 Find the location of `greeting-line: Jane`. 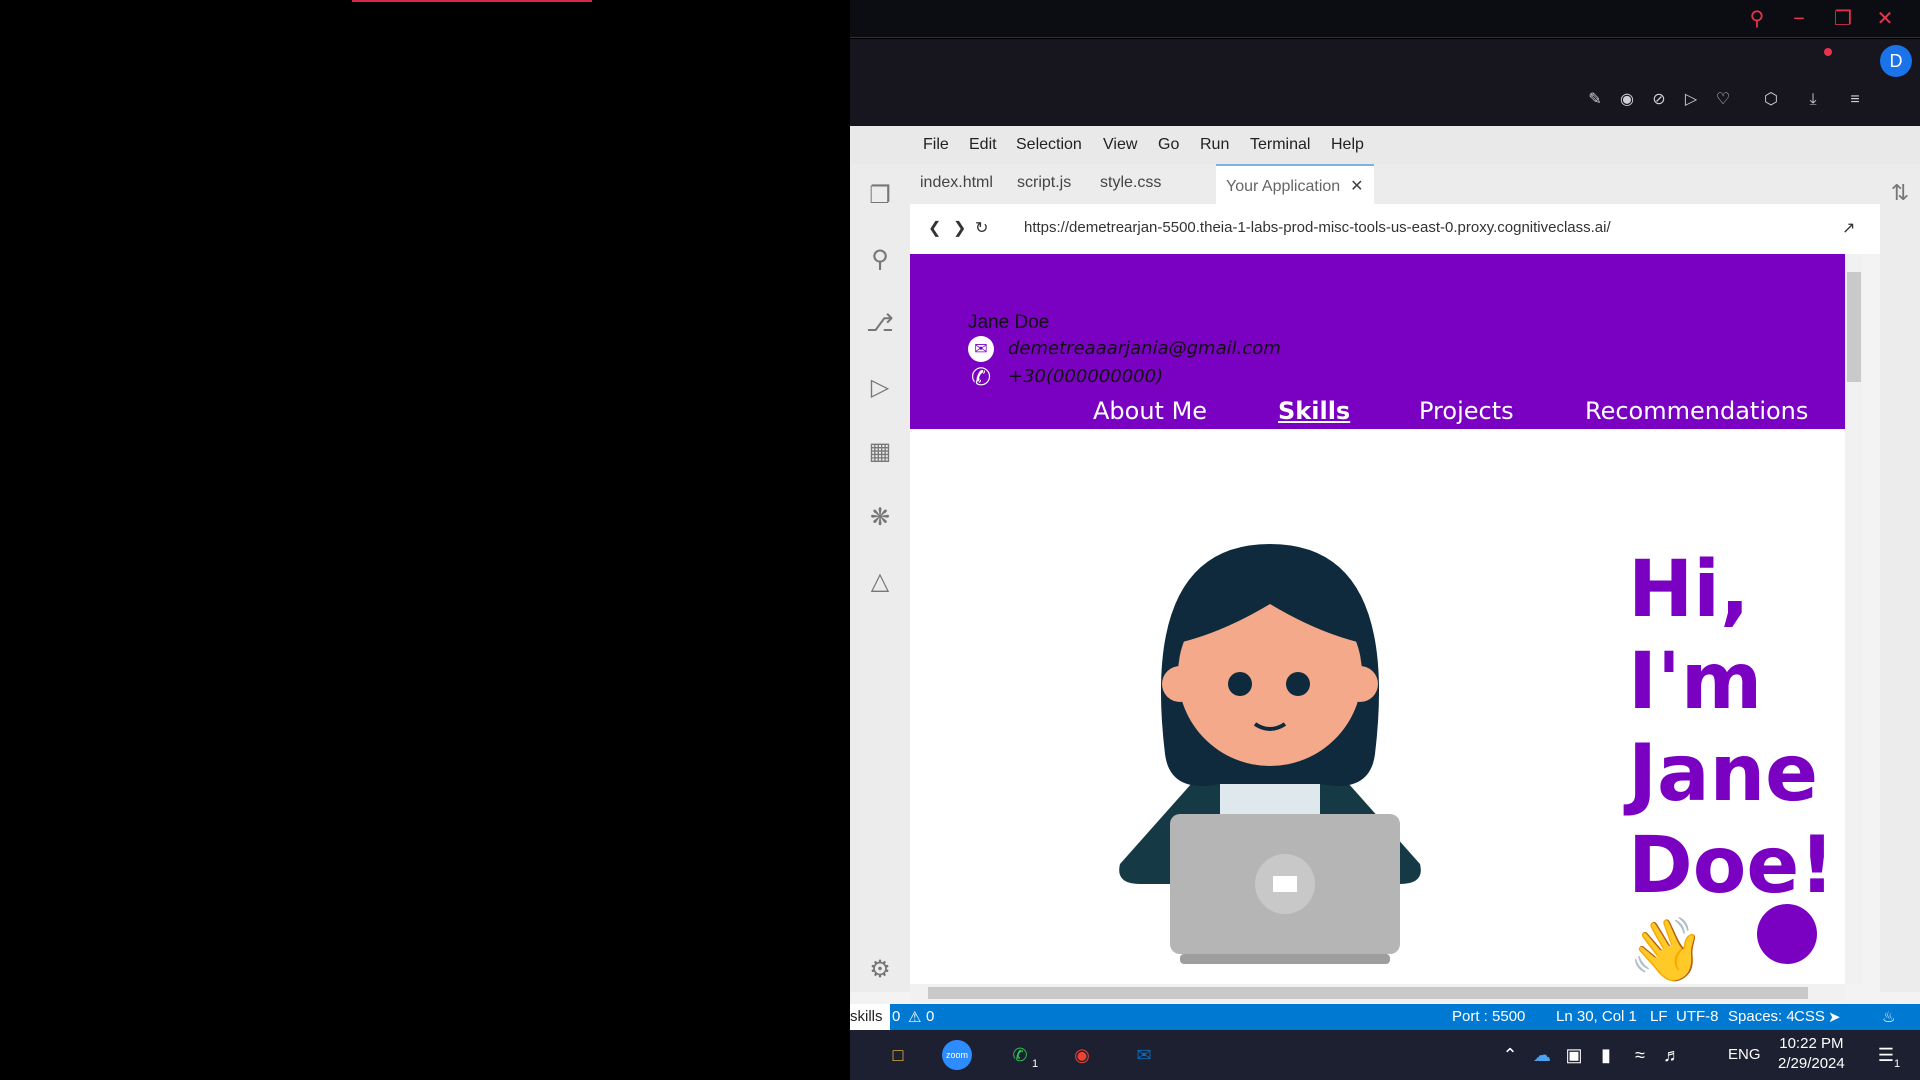

greeting-line: Jane is located at coordinates (1723, 774).